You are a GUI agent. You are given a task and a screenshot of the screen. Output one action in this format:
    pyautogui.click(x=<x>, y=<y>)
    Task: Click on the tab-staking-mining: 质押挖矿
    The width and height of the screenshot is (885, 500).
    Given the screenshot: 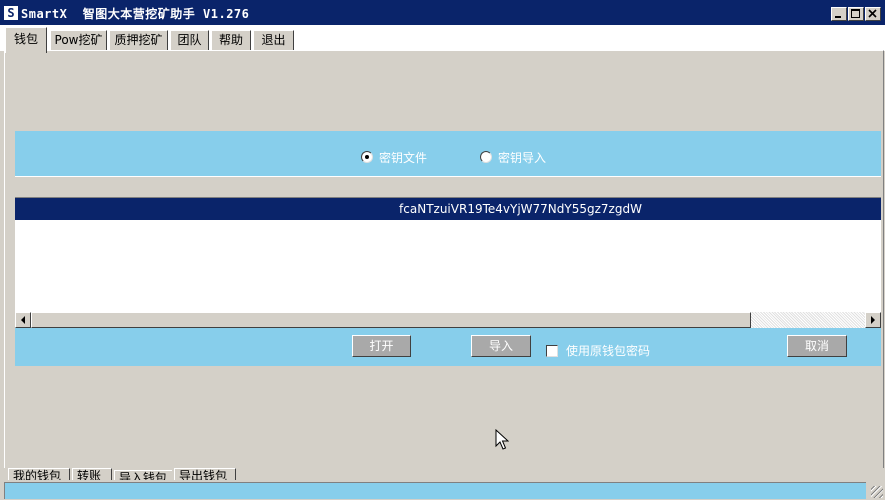 What is the action you would take?
    pyautogui.click(x=138, y=40)
    